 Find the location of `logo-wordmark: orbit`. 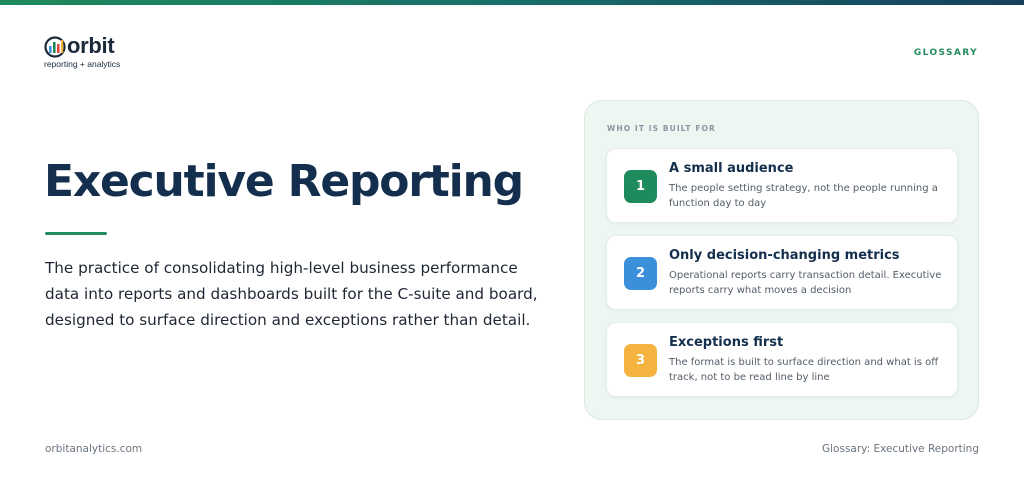

logo-wordmark: orbit is located at coordinates (91, 45).